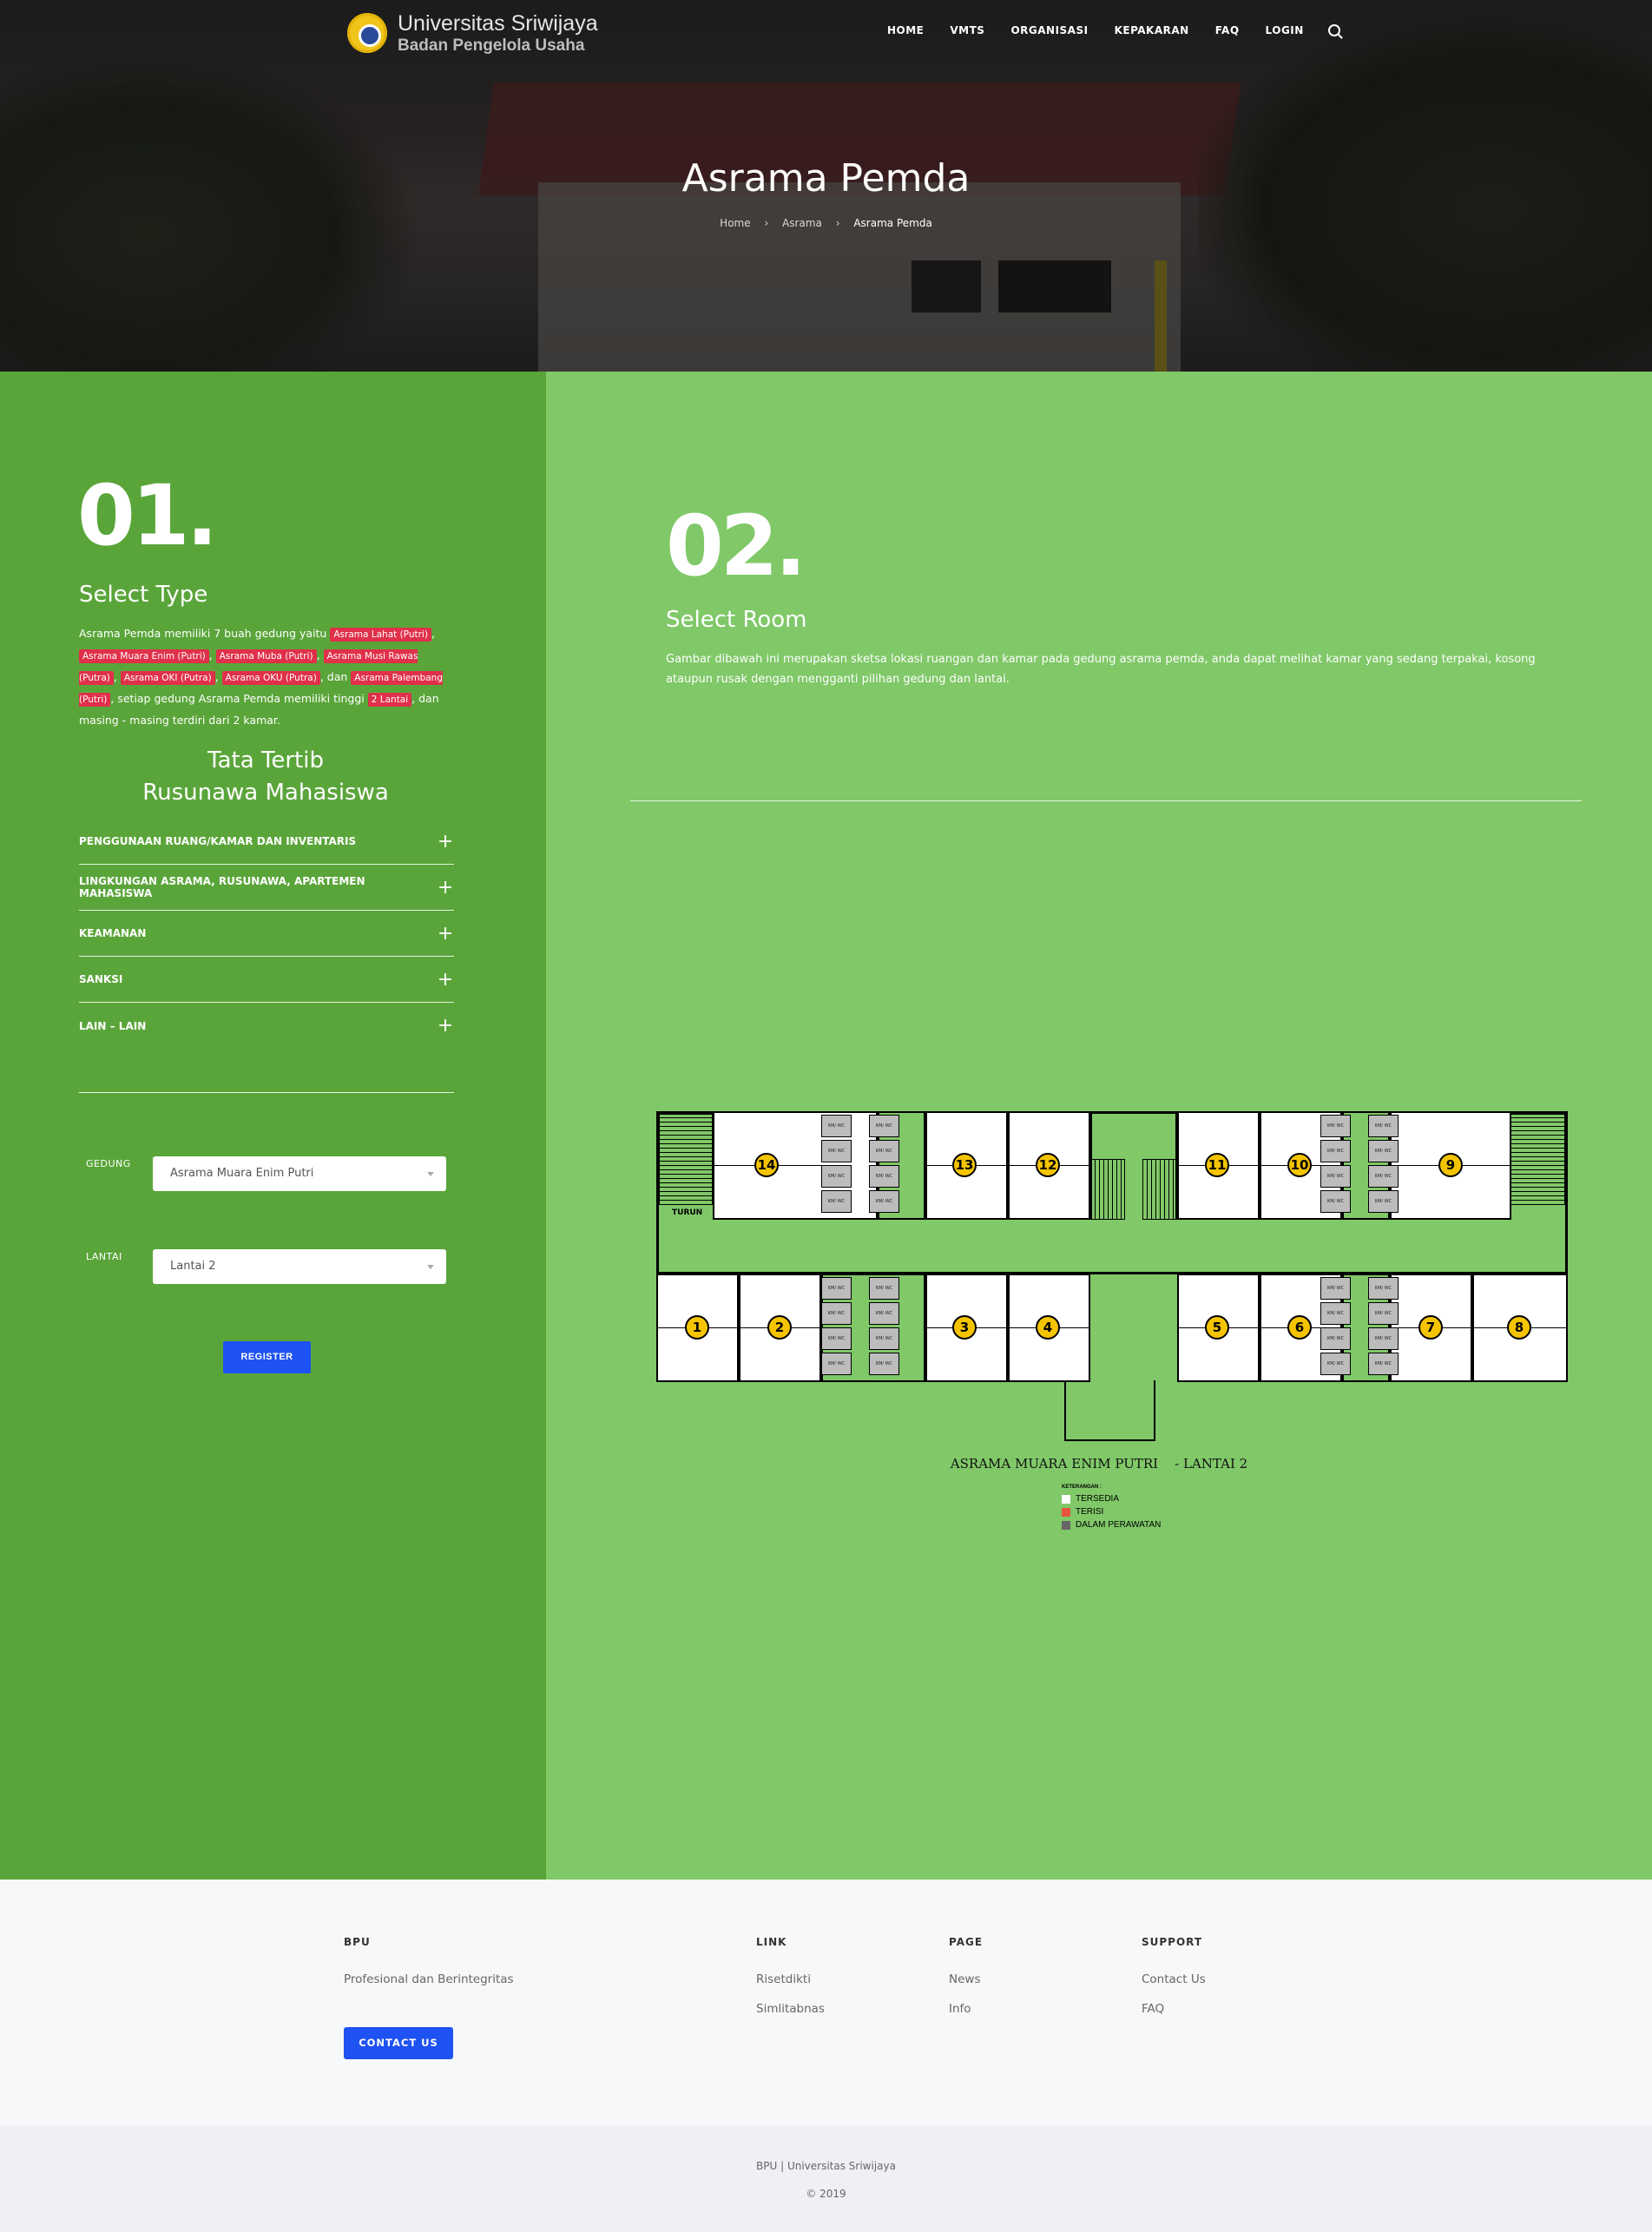 The width and height of the screenshot is (1652, 2232). I want to click on step-number: 01., so click(147, 515).